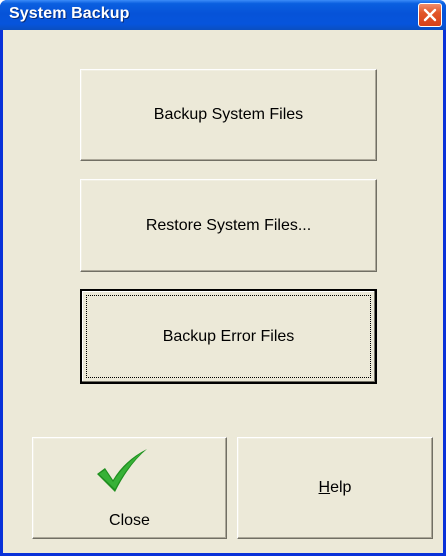  I want to click on window-title: System Backup, so click(69, 13).